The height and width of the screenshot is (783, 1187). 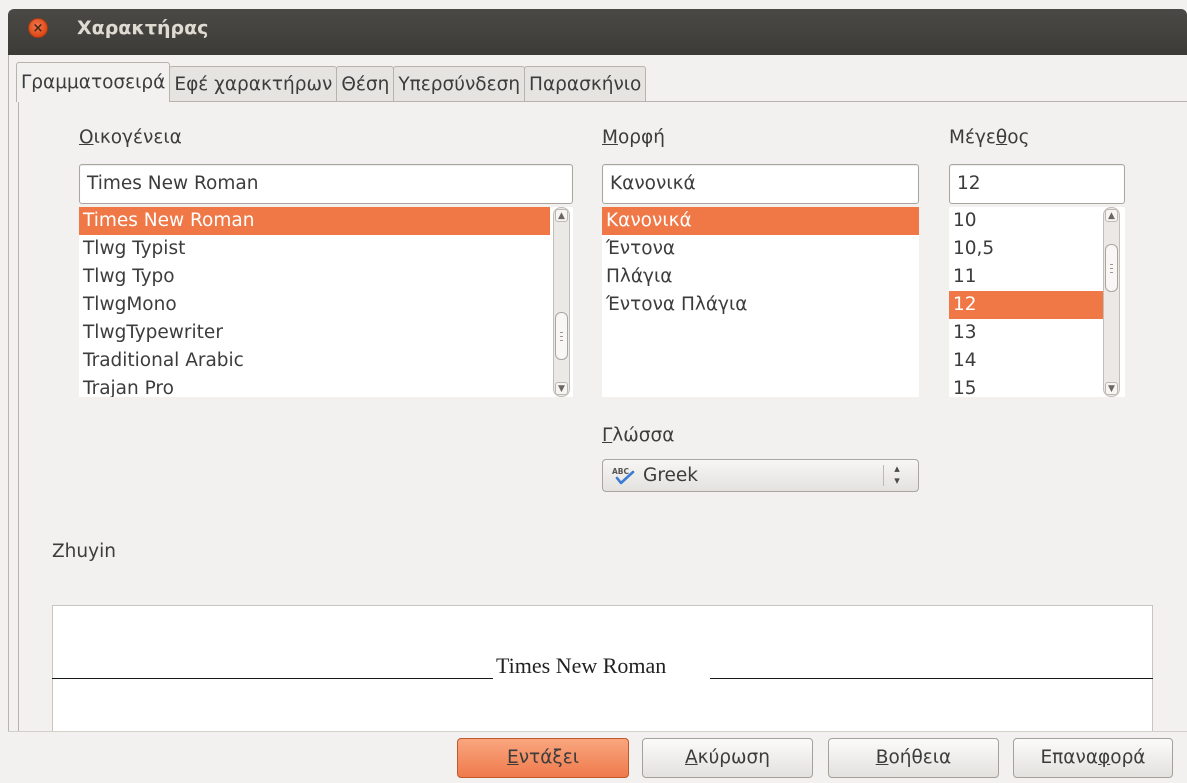 I want to click on size-label-mnemonic: θ, so click(x=1001, y=137).